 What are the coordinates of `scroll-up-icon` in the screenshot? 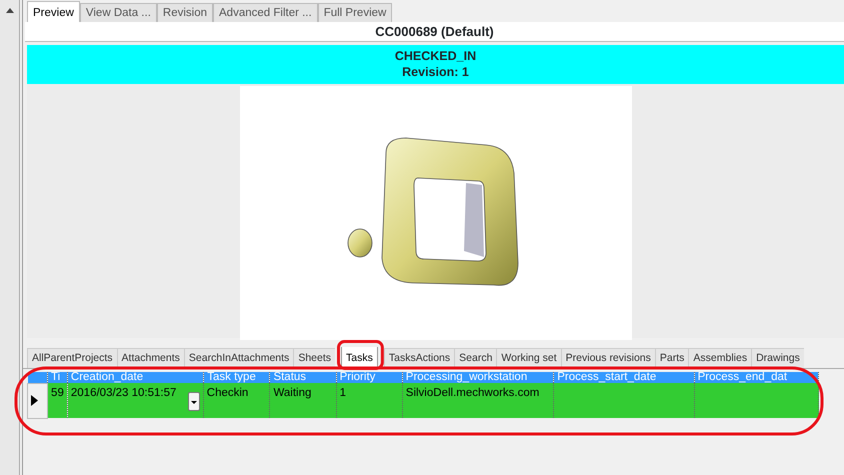 It's located at (10, 10).